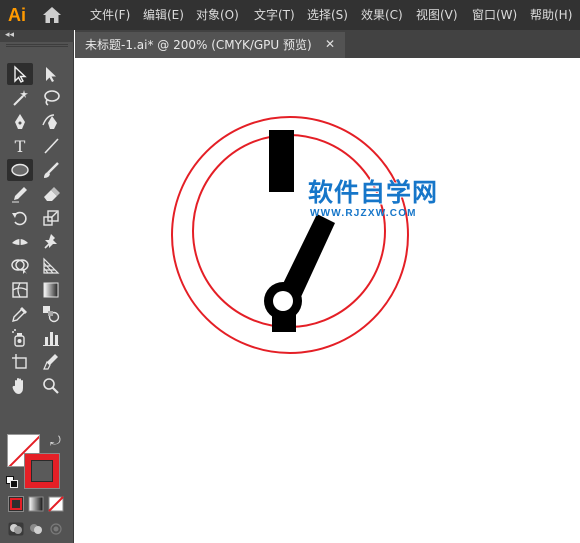  I want to click on home-icon, so click(52, 15).